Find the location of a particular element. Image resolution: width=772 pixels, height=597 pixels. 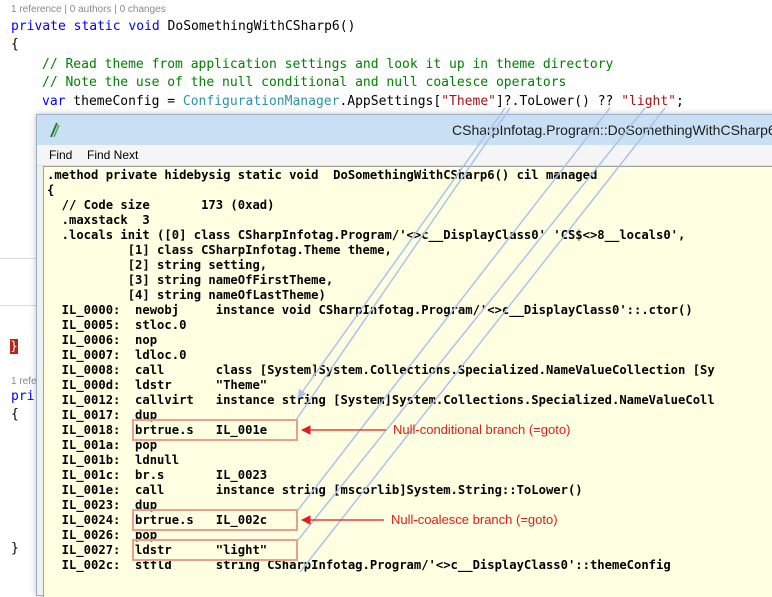

highlight-brtrue-002c is located at coordinates (215, 520).